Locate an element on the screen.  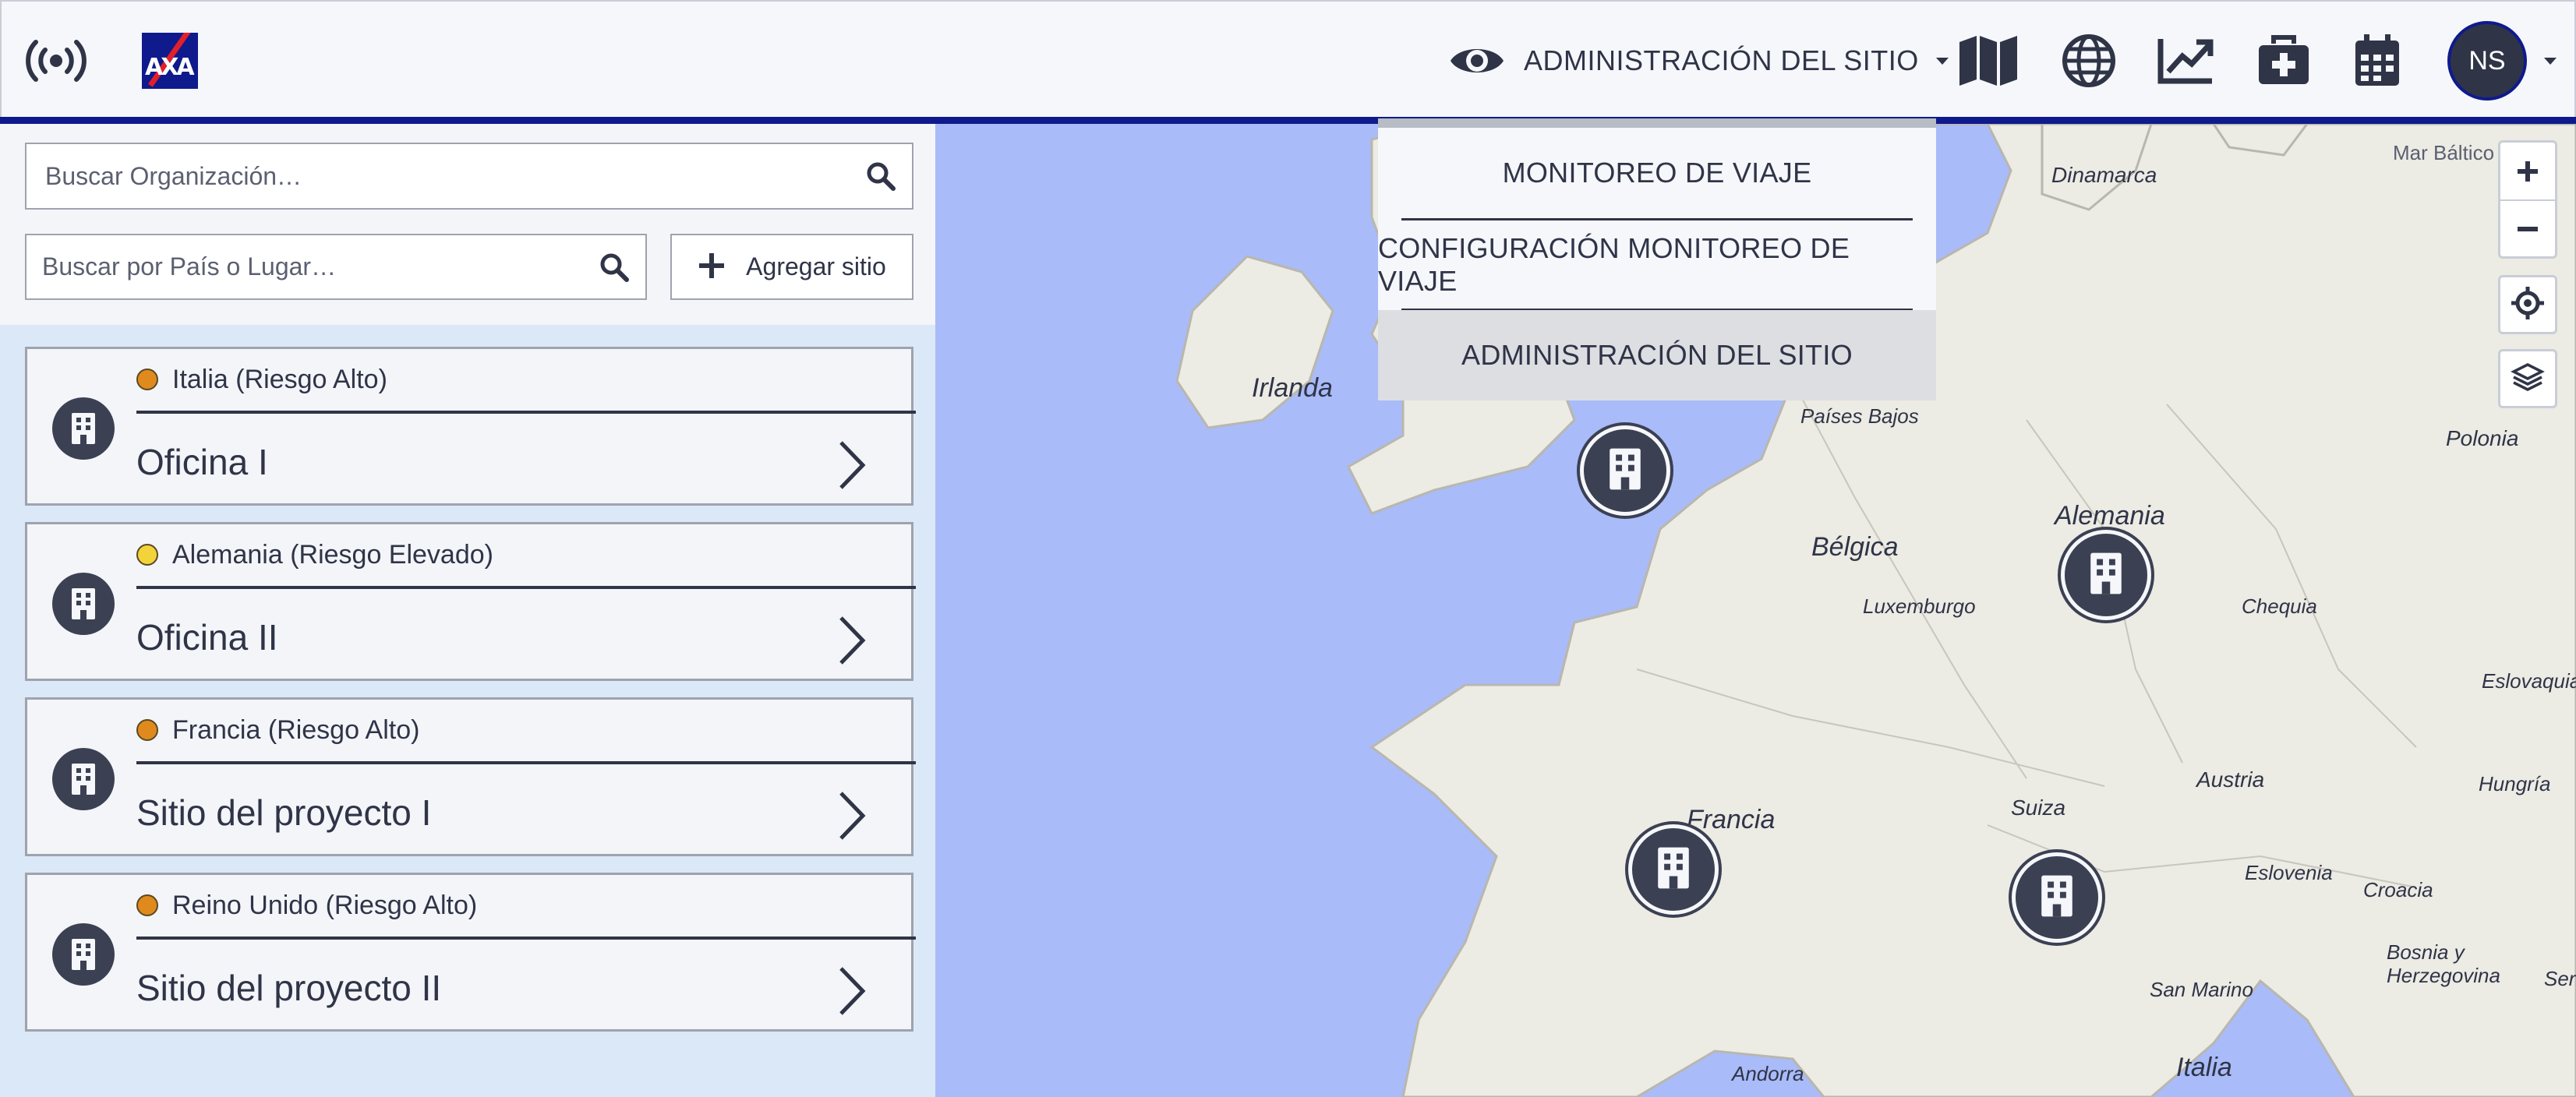
risk-row: Italia (Riesgo Alto) is located at coordinates (261, 380).